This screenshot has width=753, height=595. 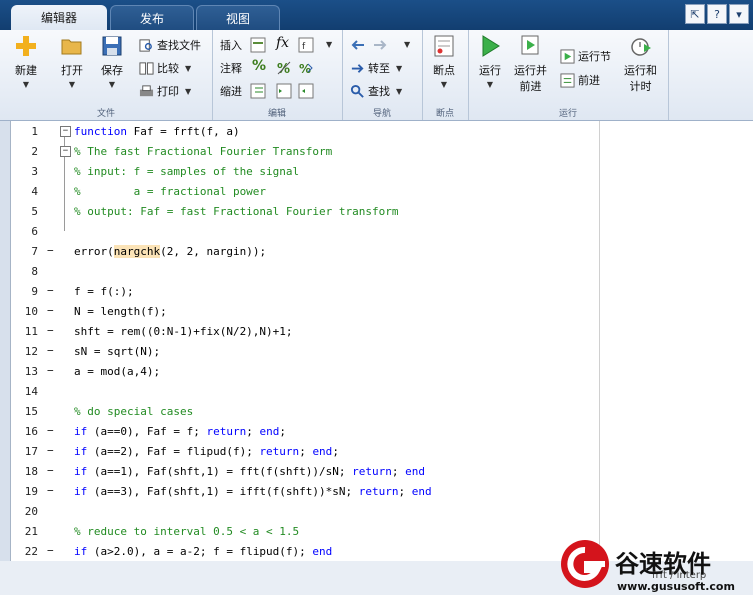 I want to click on code-line: 13− a = mod(a,4);, so click(x=382, y=371).